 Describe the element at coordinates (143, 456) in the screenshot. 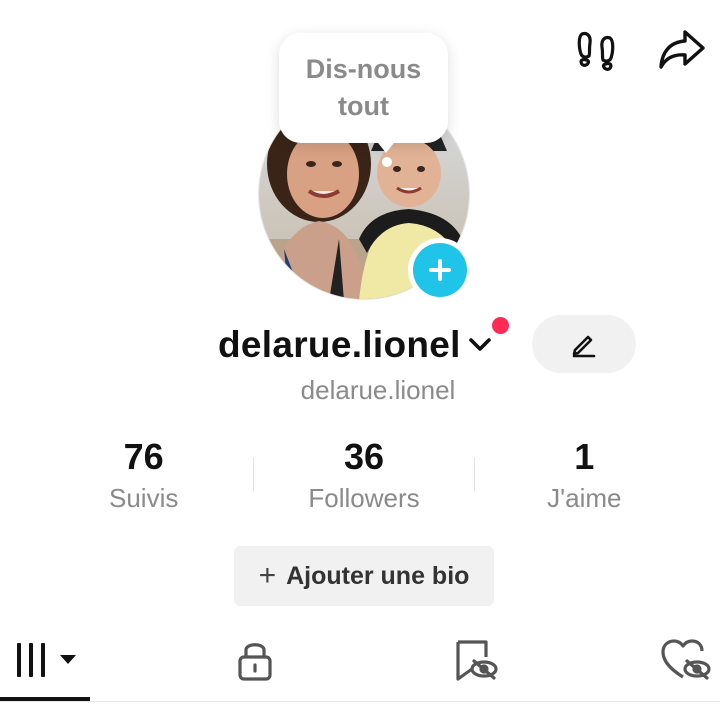

I see `stat-value: 76` at that location.